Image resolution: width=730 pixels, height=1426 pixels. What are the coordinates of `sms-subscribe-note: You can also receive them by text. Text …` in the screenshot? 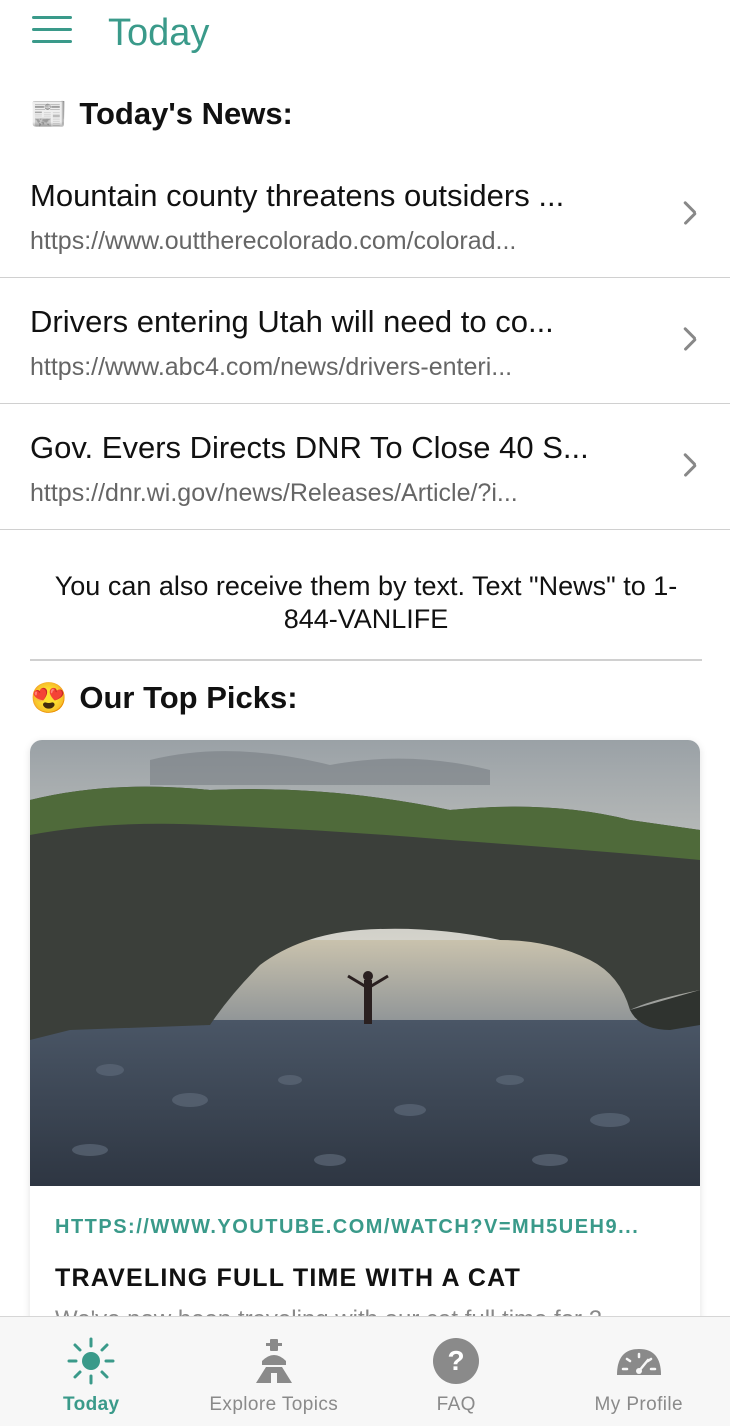 It's located at (366, 602).